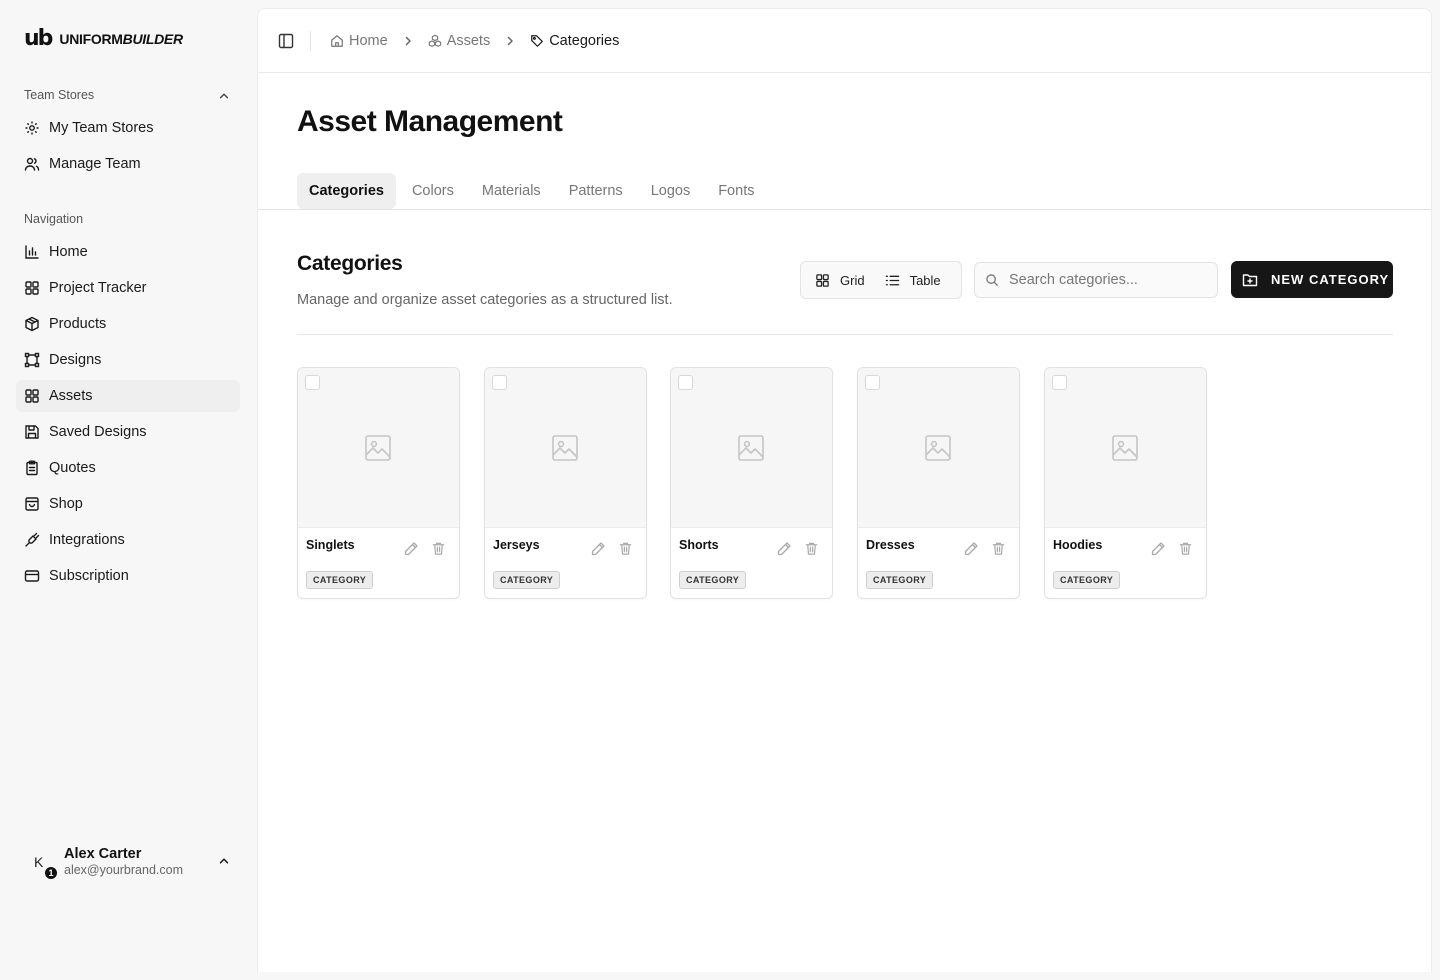 Image resolution: width=1440 pixels, height=980 pixels. Describe the element at coordinates (59, 95) in the screenshot. I see `team-stores-section-label: Team Stores` at that location.